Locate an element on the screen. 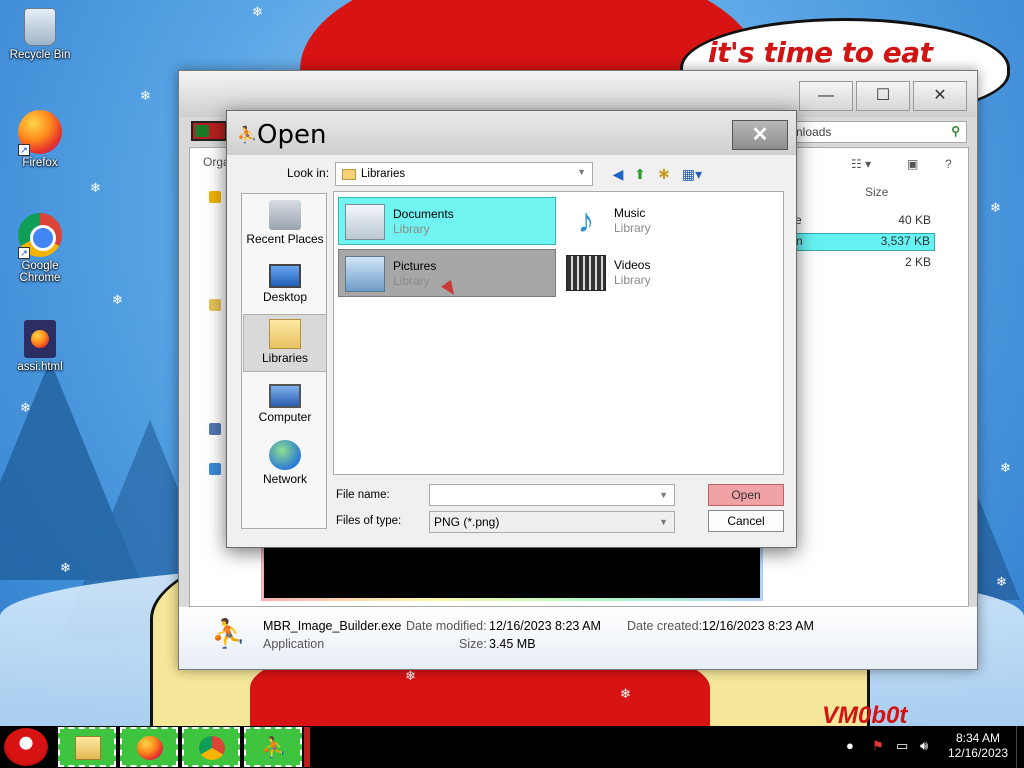  place-label: Desktop is located at coordinates (285, 297).